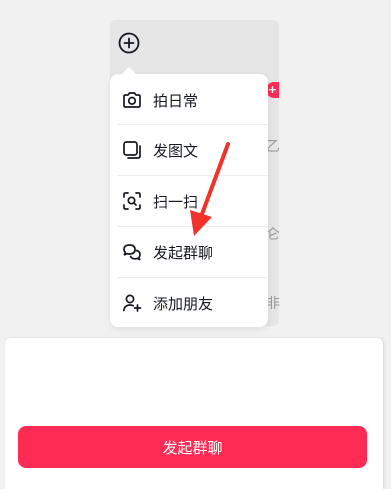  Describe the element at coordinates (132, 150) in the screenshot. I see `image-text-icon` at that location.